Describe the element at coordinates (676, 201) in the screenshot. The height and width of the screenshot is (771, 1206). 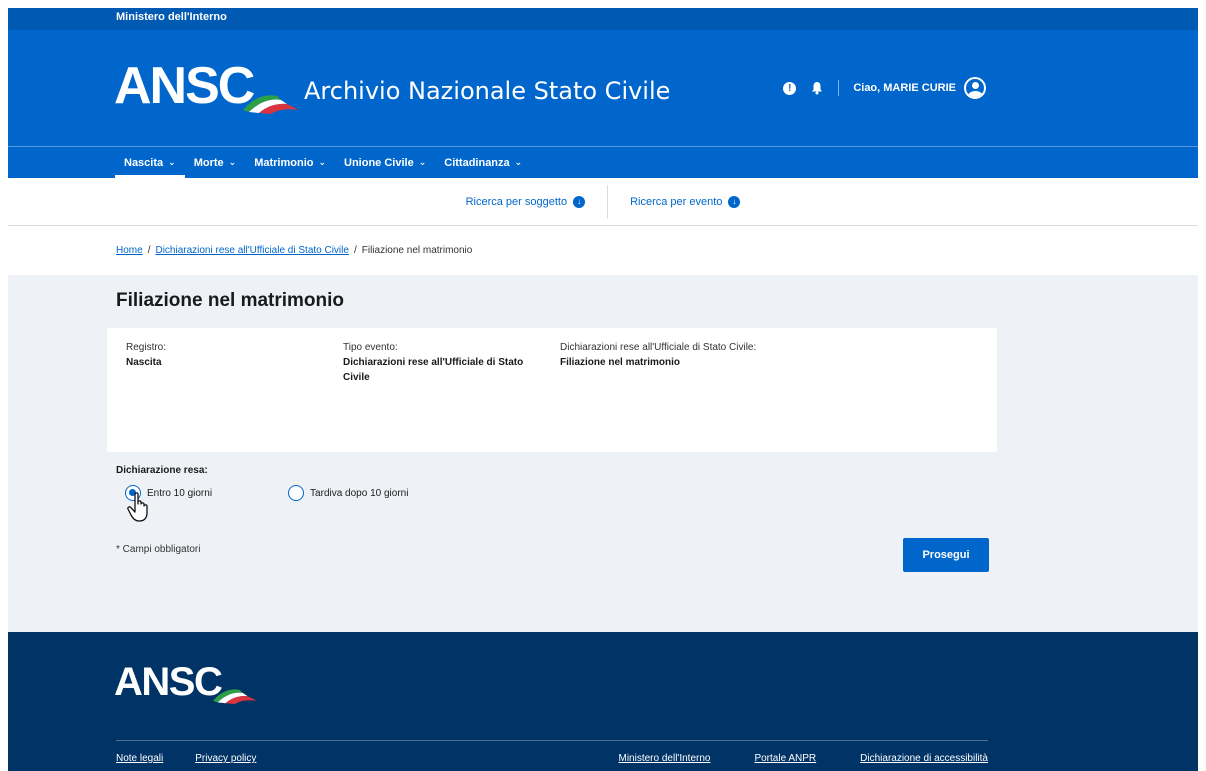
I see `subnav-item-label: Ricerca per evento` at that location.